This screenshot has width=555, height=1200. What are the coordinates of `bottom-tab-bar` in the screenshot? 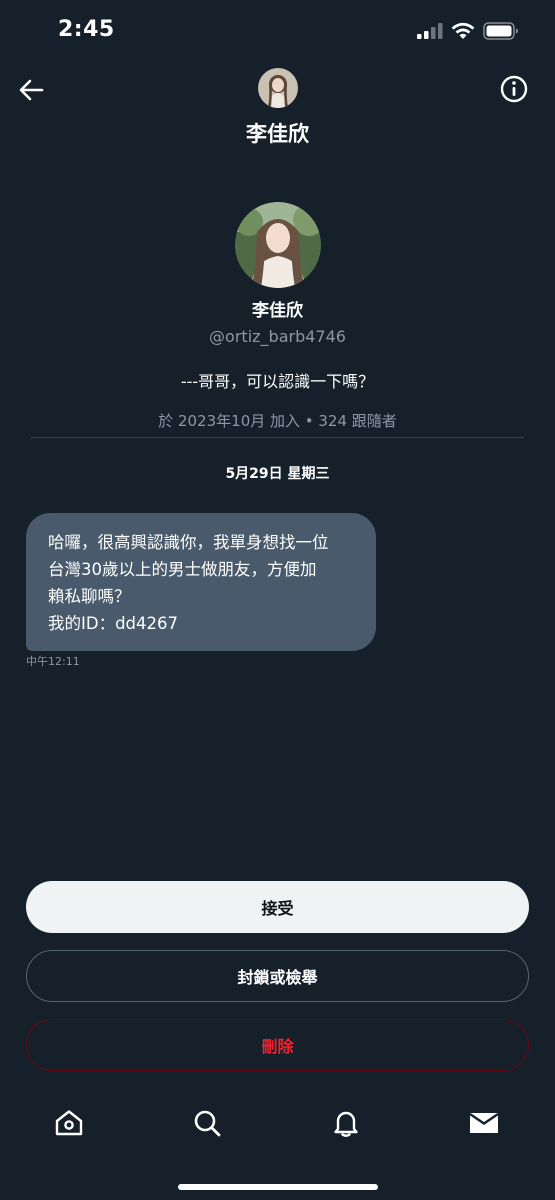 It's located at (277, 1125).